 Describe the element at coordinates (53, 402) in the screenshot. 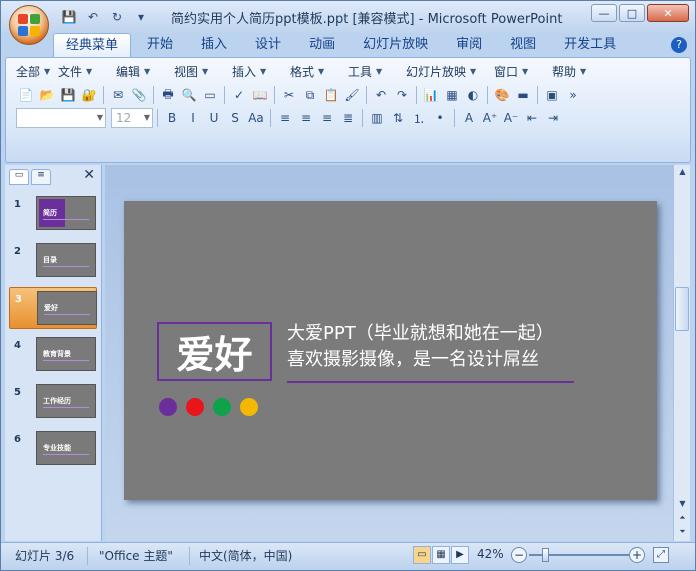

I see `slide-thumbnail: 5 工作经历` at that location.